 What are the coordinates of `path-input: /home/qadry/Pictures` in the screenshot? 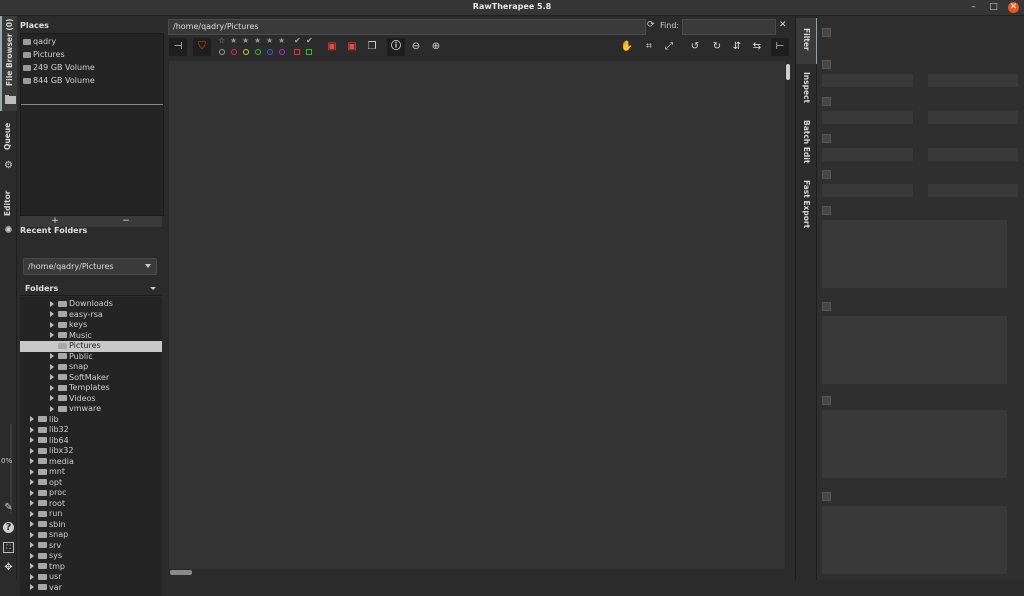 It's located at (407, 27).